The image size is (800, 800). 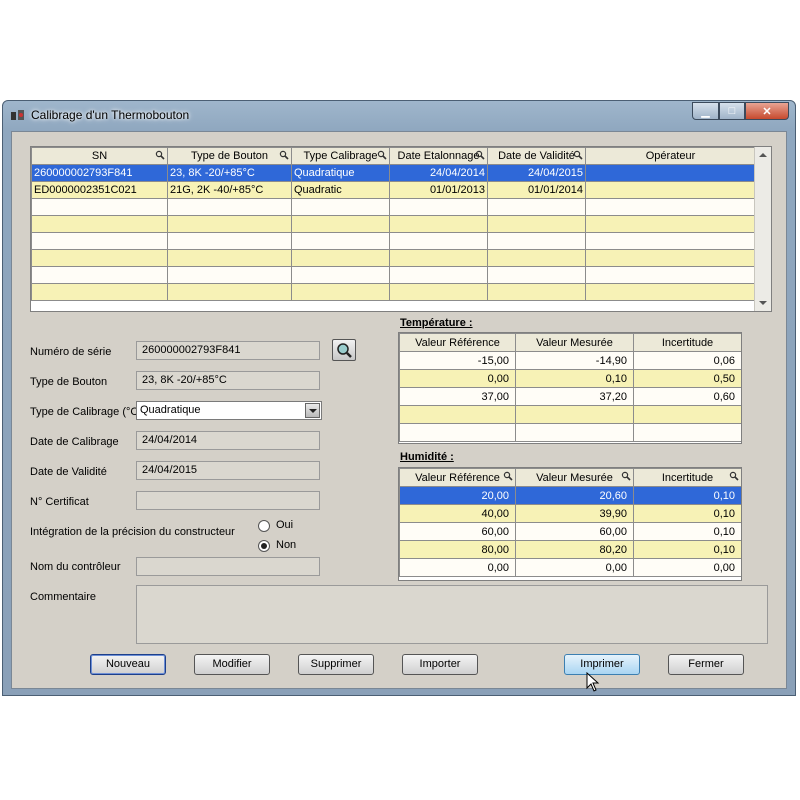 What do you see at coordinates (440, 664) in the screenshot?
I see `import-button: Importer` at bounding box center [440, 664].